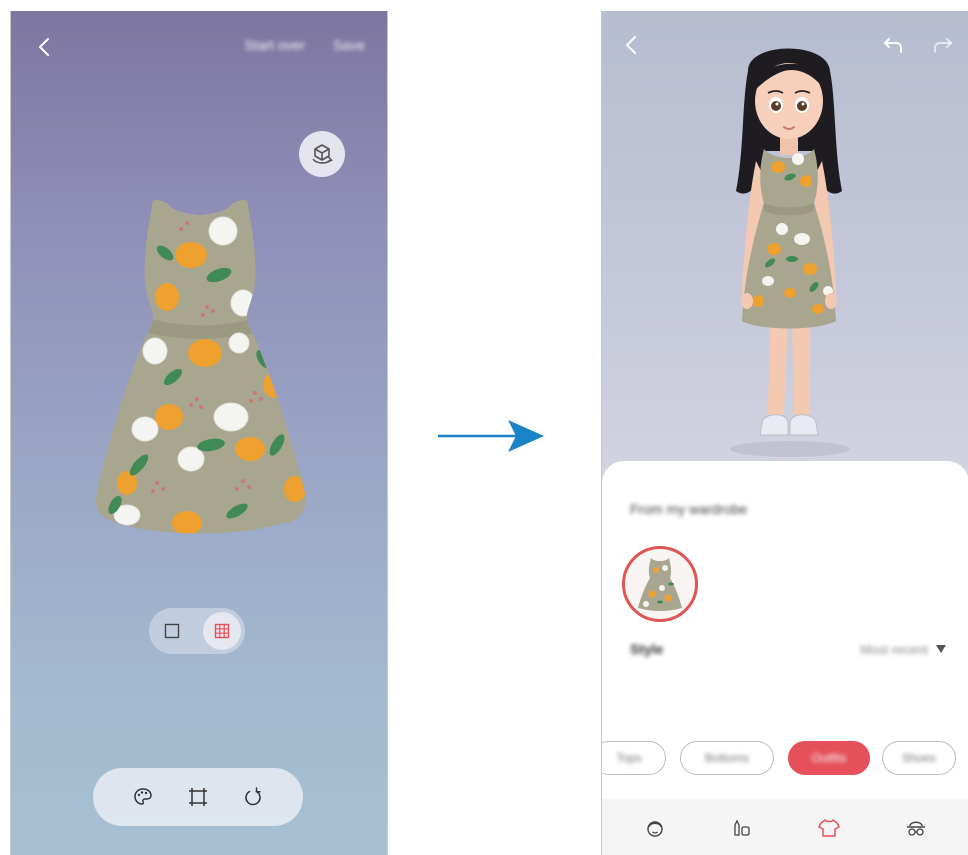  I want to click on start-over-button: Start over, so click(274, 45).